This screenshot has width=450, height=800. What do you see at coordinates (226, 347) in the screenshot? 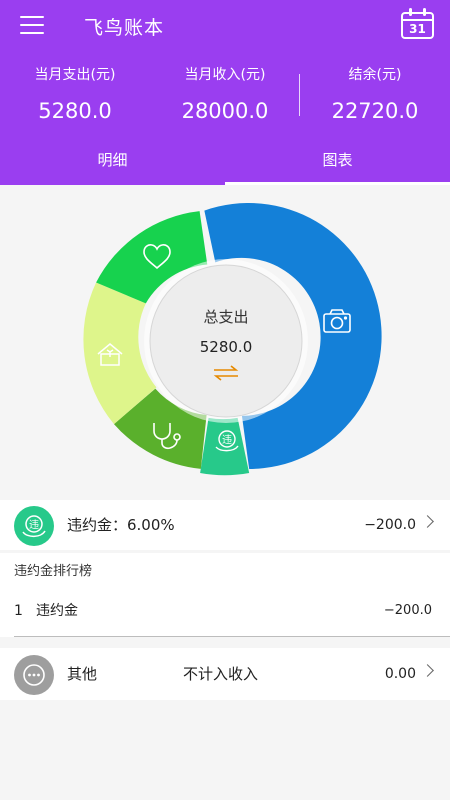
I see `donut-center-value: 5280.0` at bounding box center [226, 347].